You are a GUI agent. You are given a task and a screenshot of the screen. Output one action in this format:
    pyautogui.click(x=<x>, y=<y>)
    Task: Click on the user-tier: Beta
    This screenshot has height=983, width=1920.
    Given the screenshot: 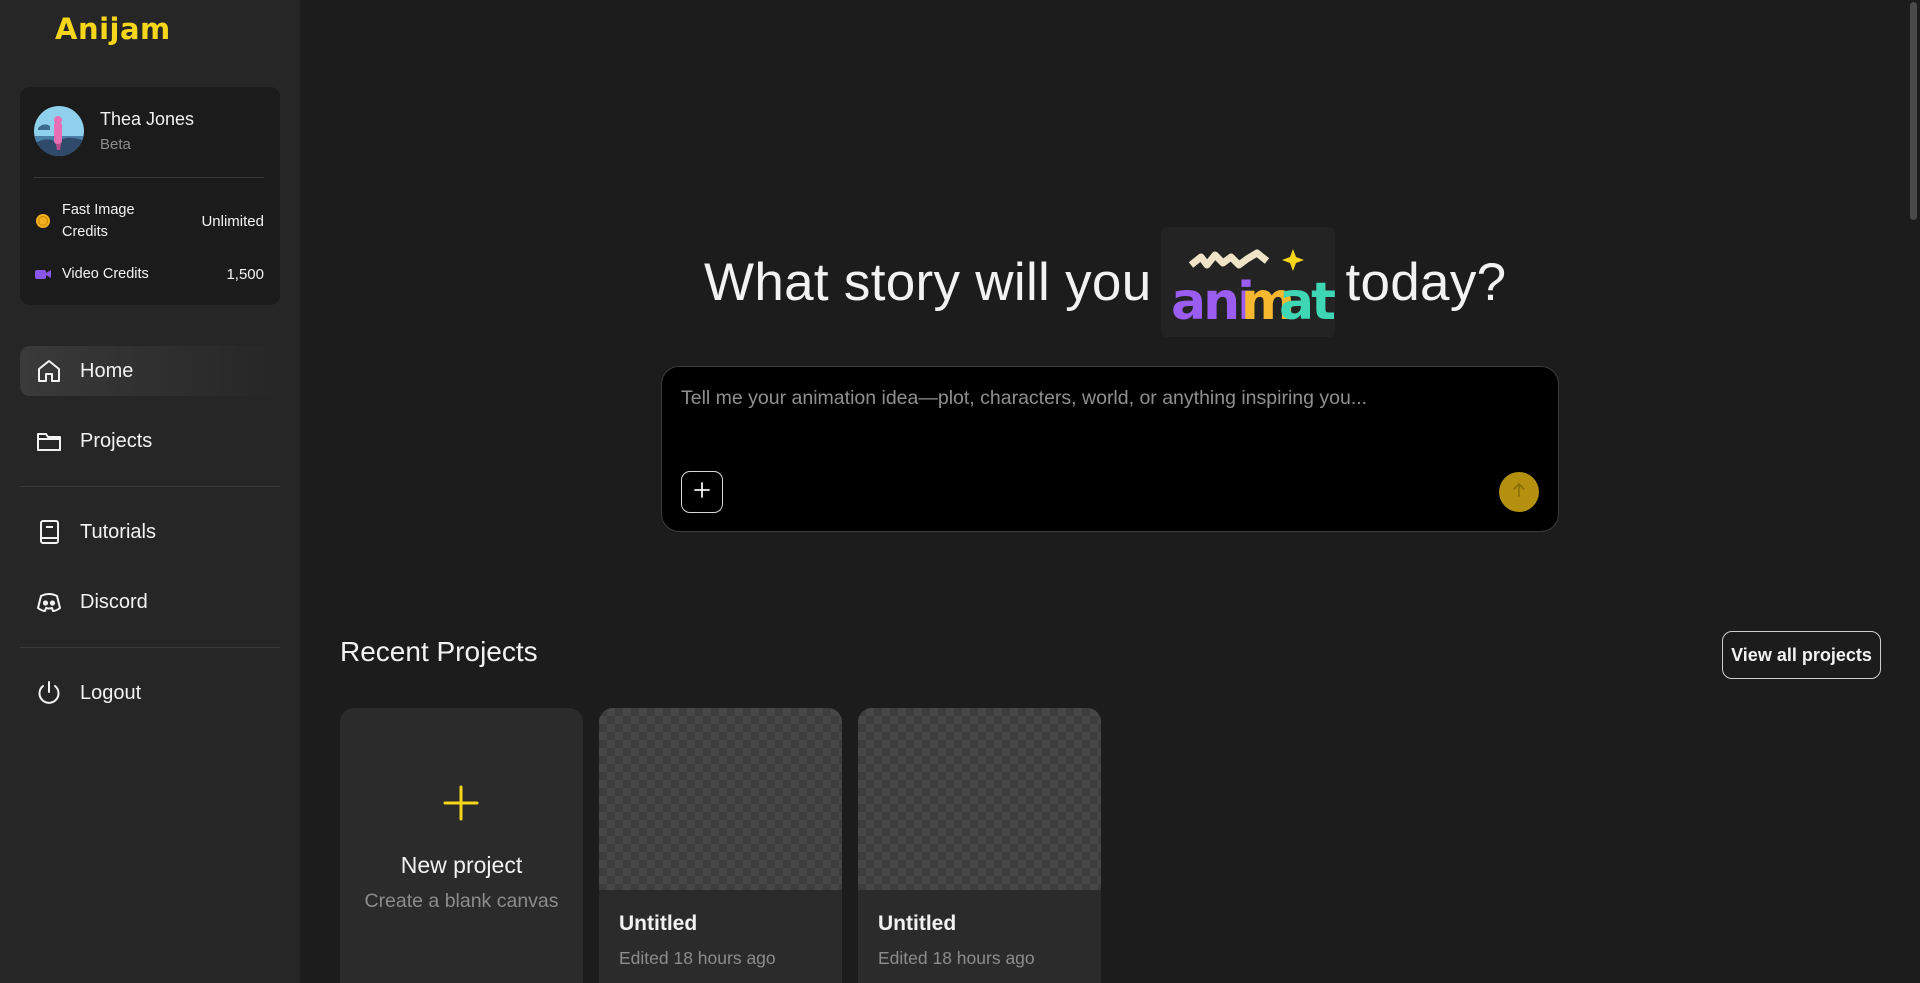 What is the action you would take?
    pyautogui.click(x=115, y=144)
    